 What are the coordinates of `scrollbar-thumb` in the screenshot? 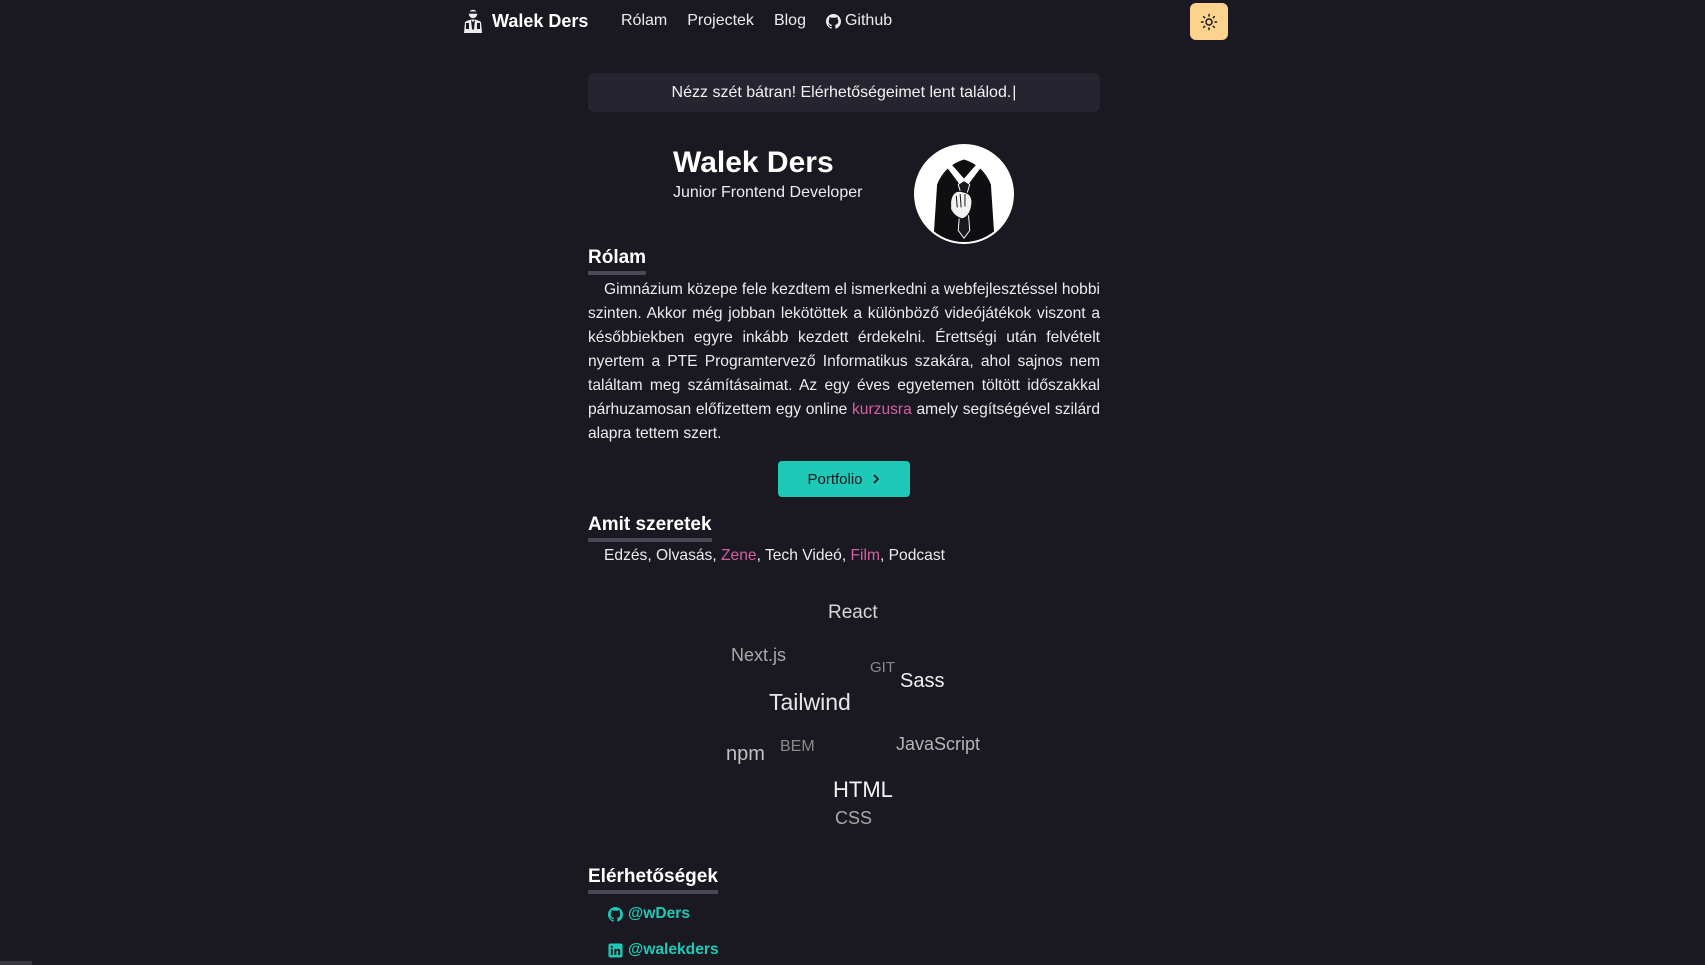 It's located at (16, 963).